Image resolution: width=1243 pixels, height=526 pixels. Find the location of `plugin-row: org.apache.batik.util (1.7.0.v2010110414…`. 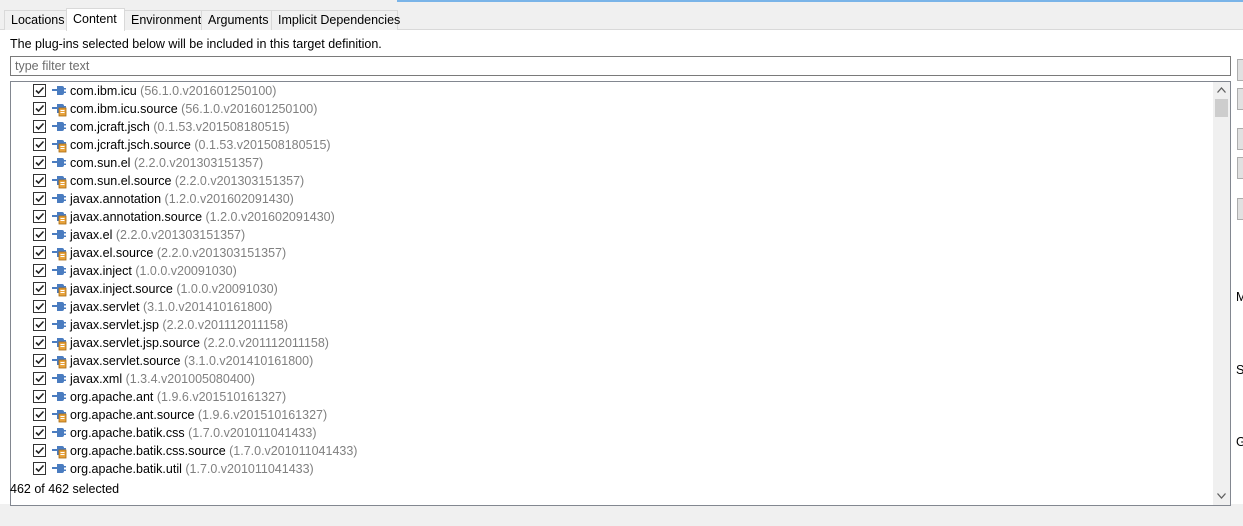

plugin-row: org.apache.batik.util (1.7.0.v2010110414… is located at coordinates (612, 469).